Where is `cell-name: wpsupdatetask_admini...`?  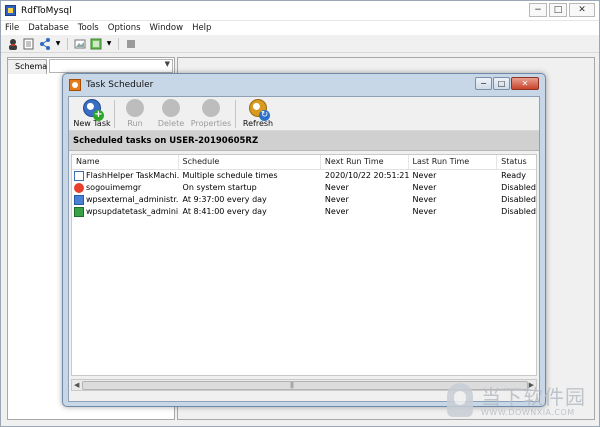 cell-name: wpsupdatetask_admini... is located at coordinates (125, 212).